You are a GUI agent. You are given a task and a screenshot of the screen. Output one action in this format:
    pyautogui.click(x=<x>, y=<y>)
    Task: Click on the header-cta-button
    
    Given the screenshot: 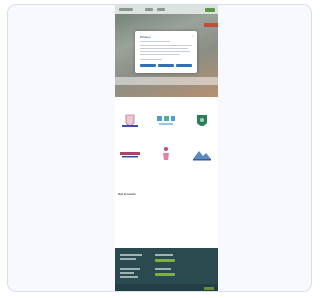 What is the action you would take?
    pyautogui.click(x=210, y=10)
    